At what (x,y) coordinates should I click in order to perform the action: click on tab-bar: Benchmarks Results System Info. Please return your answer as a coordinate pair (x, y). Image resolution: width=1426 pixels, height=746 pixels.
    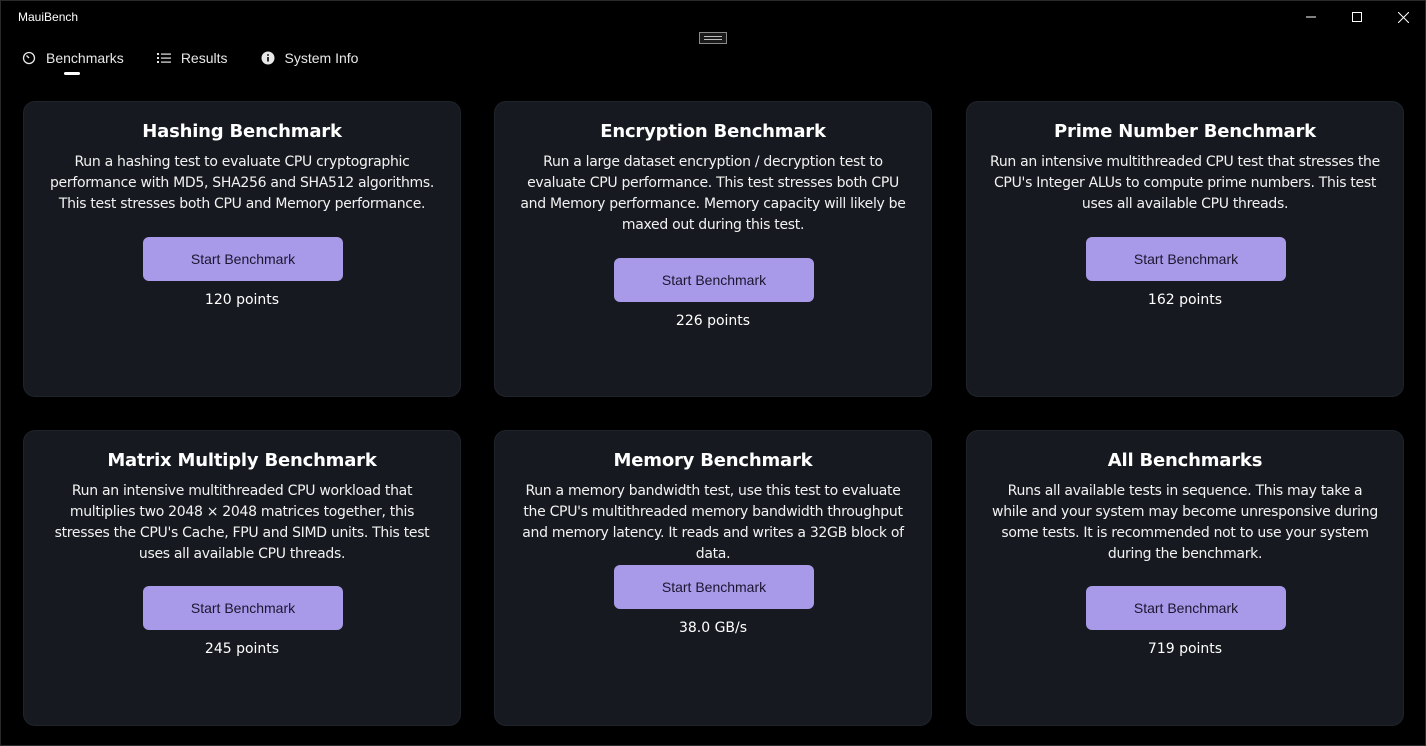
    Looking at the image, I should click on (206, 62).